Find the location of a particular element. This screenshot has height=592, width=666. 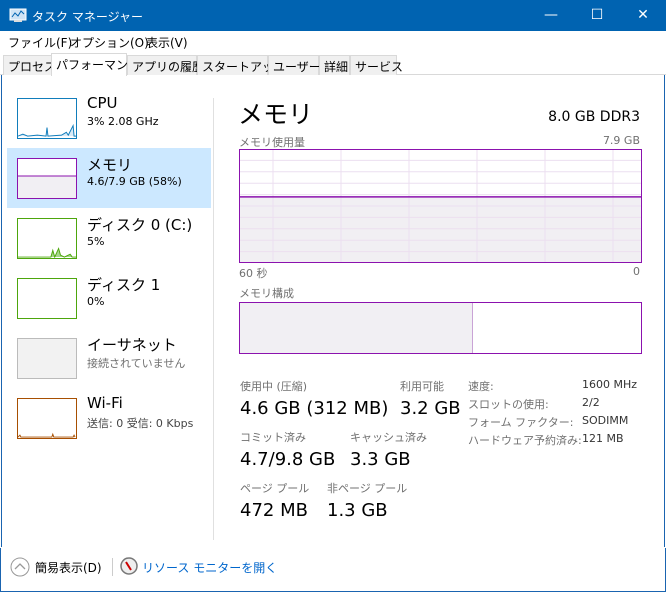

cached-label: キャッシュ済み is located at coordinates (388, 437).